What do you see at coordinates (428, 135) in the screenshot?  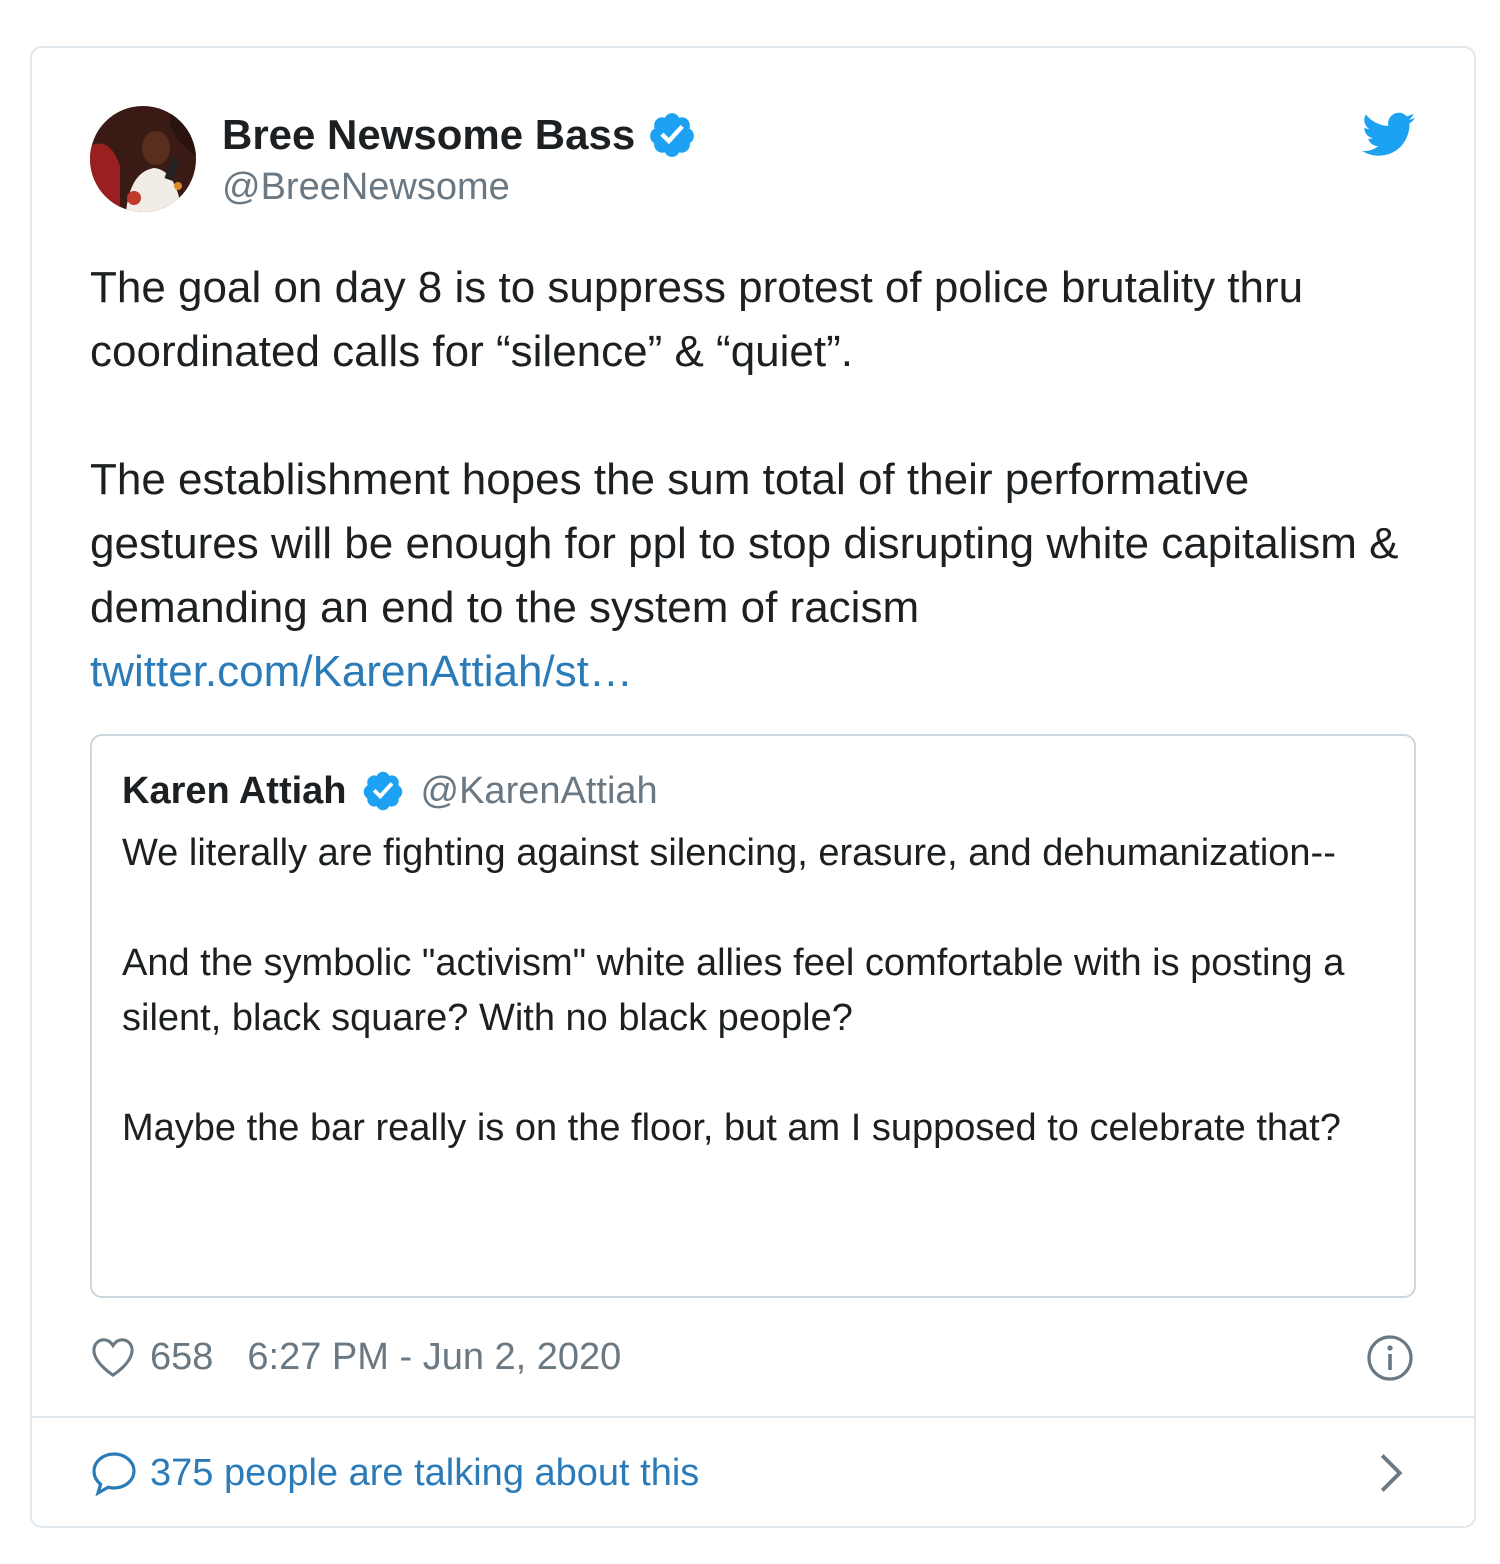 I see `author-name: Bree Newsome Bass` at bounding box center [428, 135].